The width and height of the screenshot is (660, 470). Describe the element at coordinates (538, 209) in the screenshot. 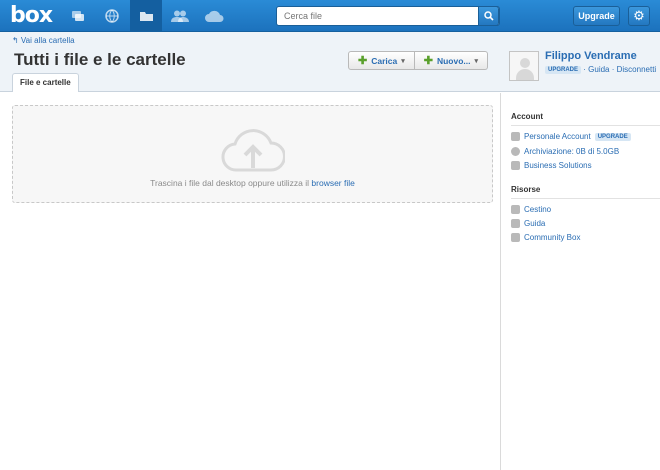

I see `sidebar-item-label: Cestino` at that location.